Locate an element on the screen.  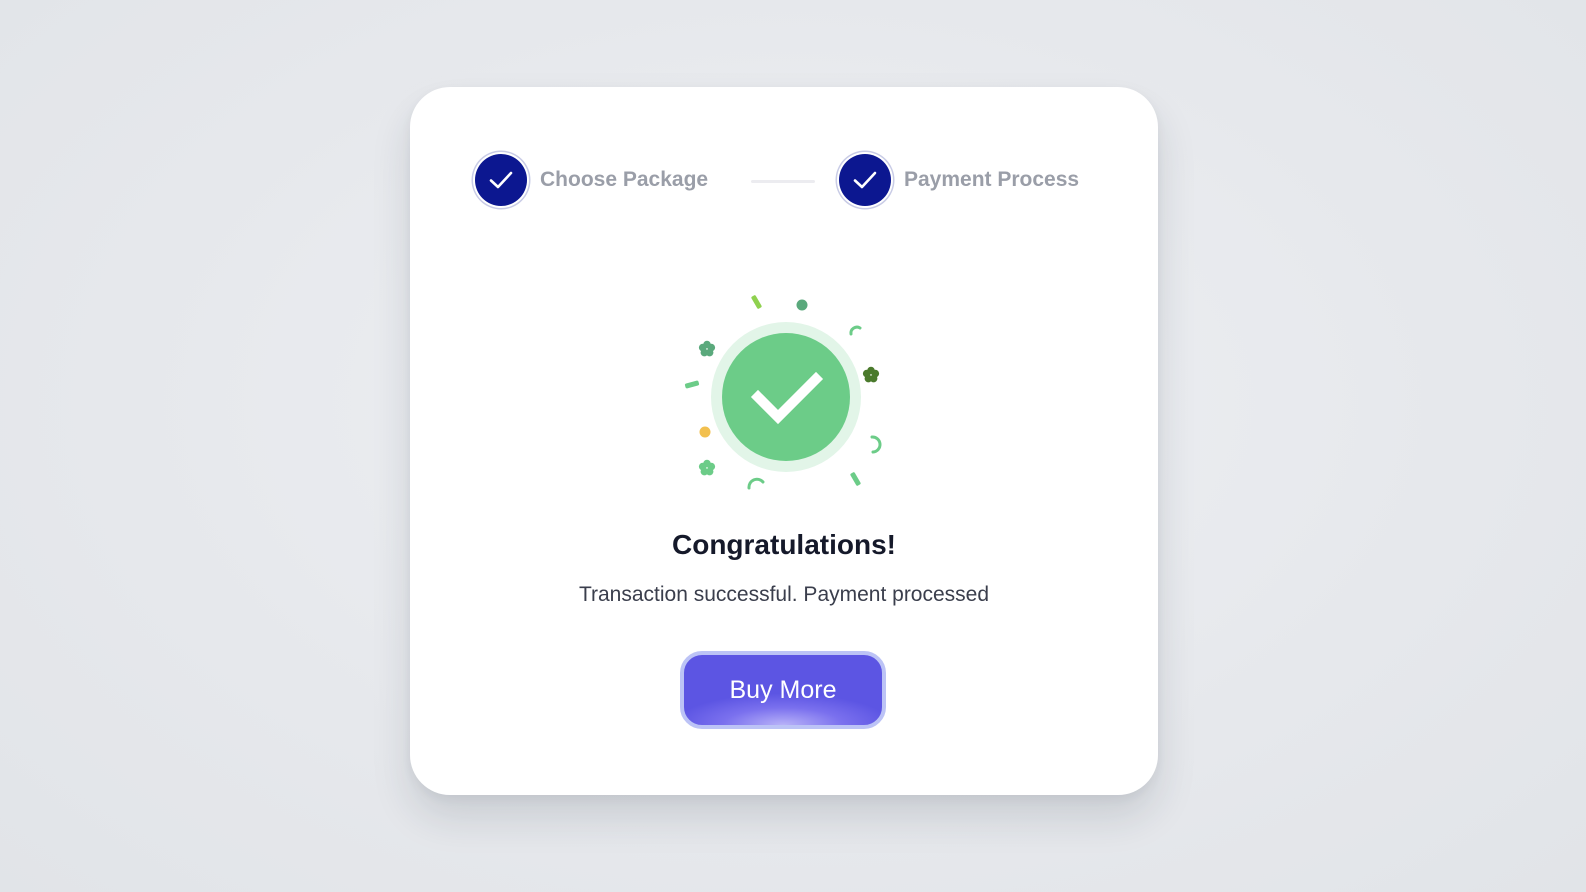
step-payment-process: Payment Process is located at coordinates (959, 180).